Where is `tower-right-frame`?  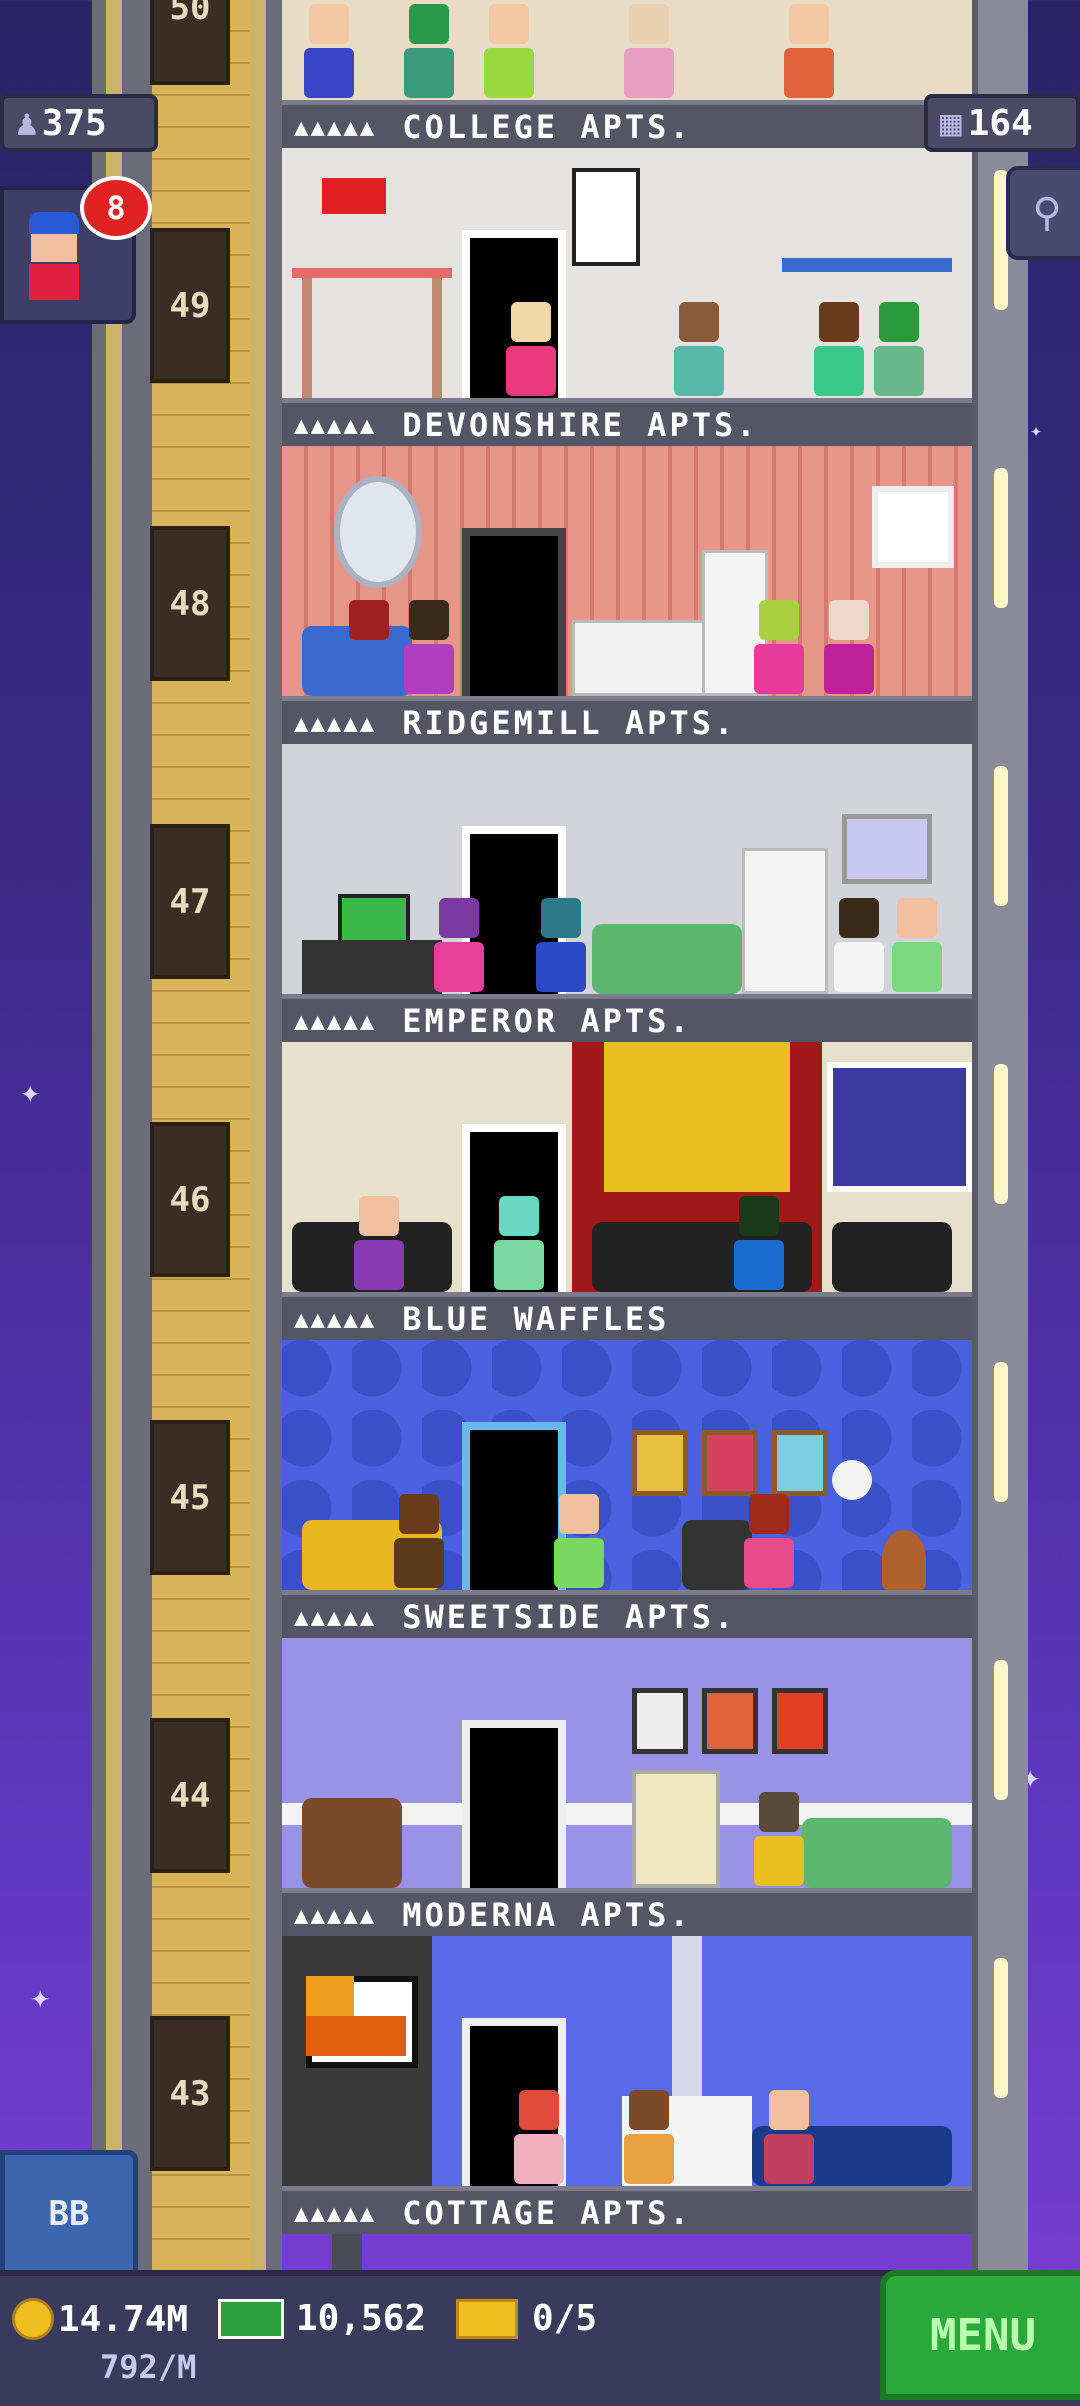
tower-right-frame is located at coordinates (1000, 1135).